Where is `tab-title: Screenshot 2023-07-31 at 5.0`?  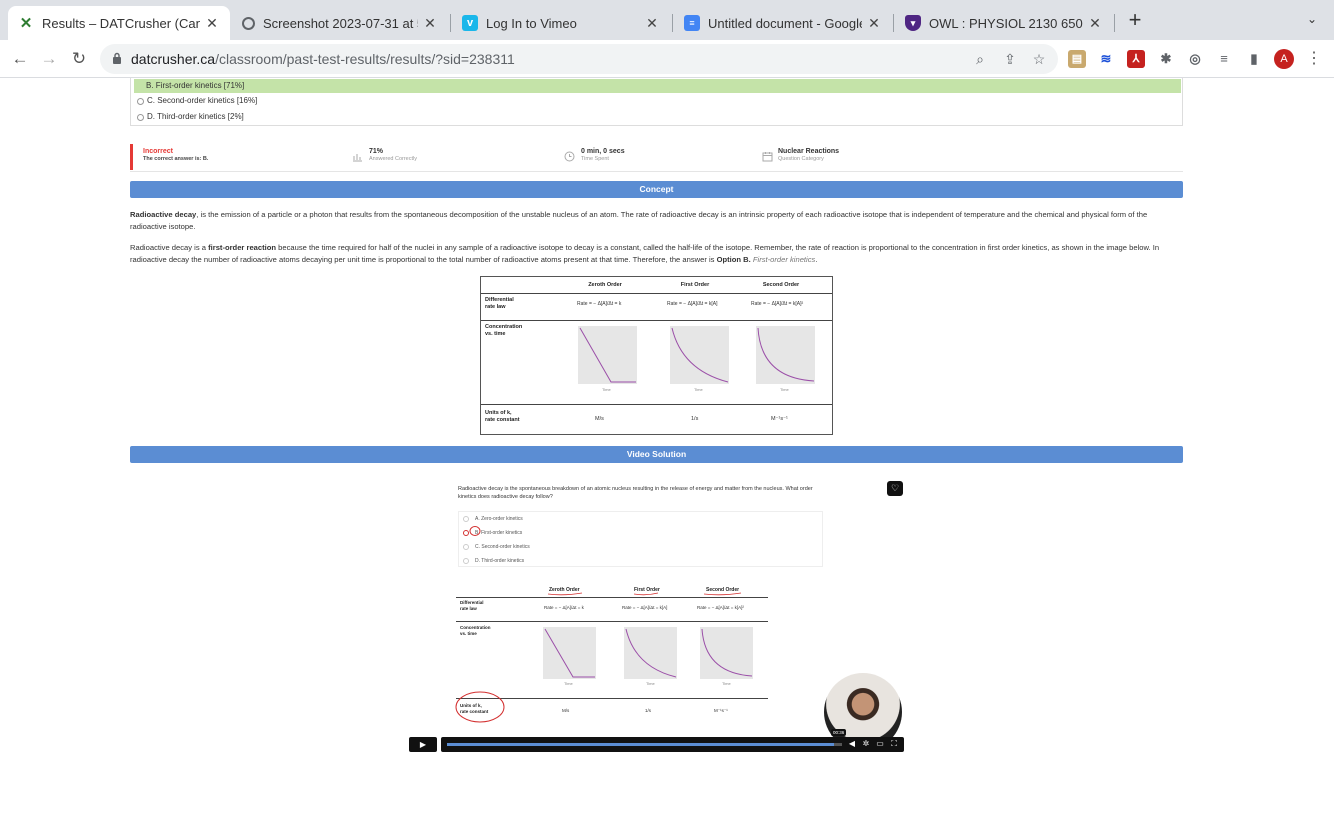 tab-title: Screenshot 2023-07-31 at 5.0 is located at coordinates (340, 23).